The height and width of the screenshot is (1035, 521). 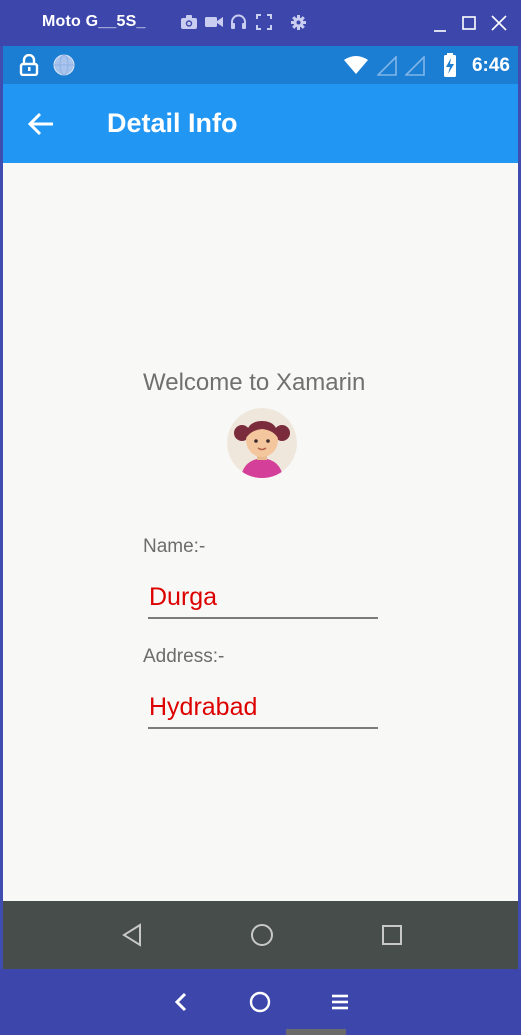 I want to click on address-field, so click(x=263, y=708).